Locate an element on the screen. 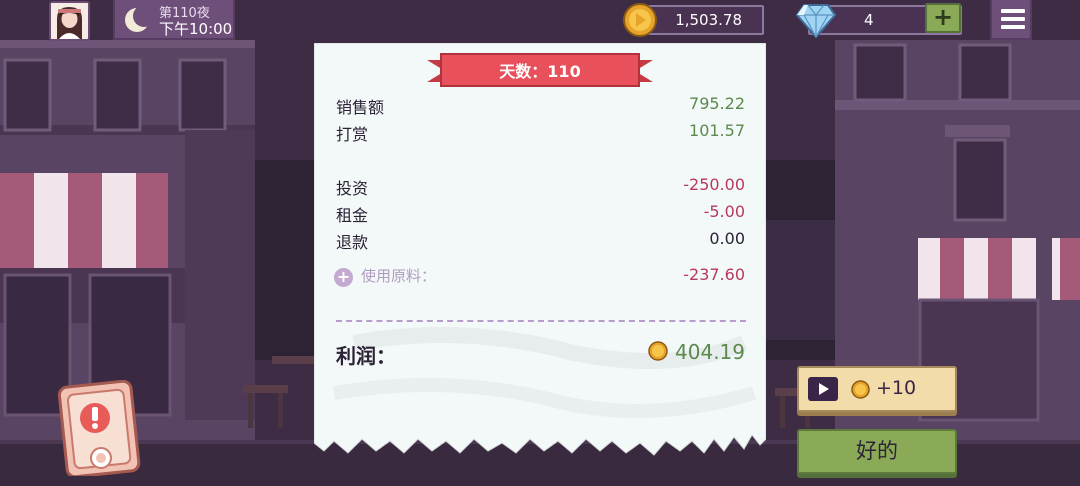  profit-value: 404.19 is located at coordinates (710, 352).